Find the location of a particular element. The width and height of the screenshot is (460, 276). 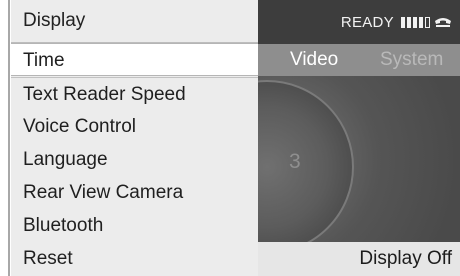

menu-item-label: Bluetooth is located at coordinates (63, 225).